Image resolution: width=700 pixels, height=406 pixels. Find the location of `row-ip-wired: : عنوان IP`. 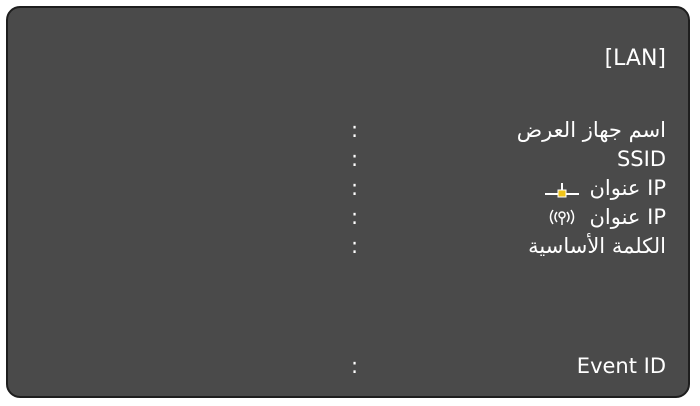

row-ip-wired: : عنوان IP is located at coordinates (346, 188).